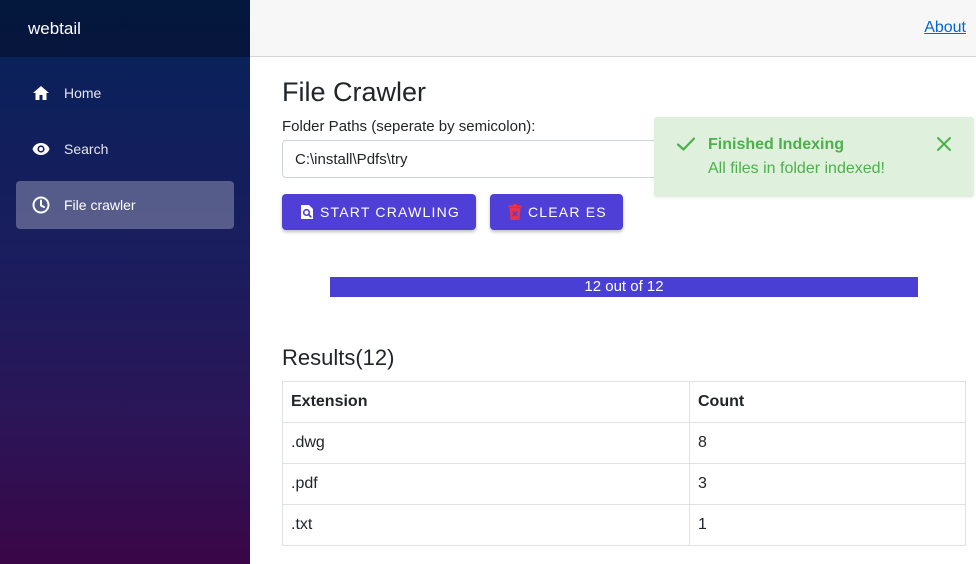  Describe the element at coordinates (486, 443) in the screenshot. I see `extension-cell: .dwg` at that location.